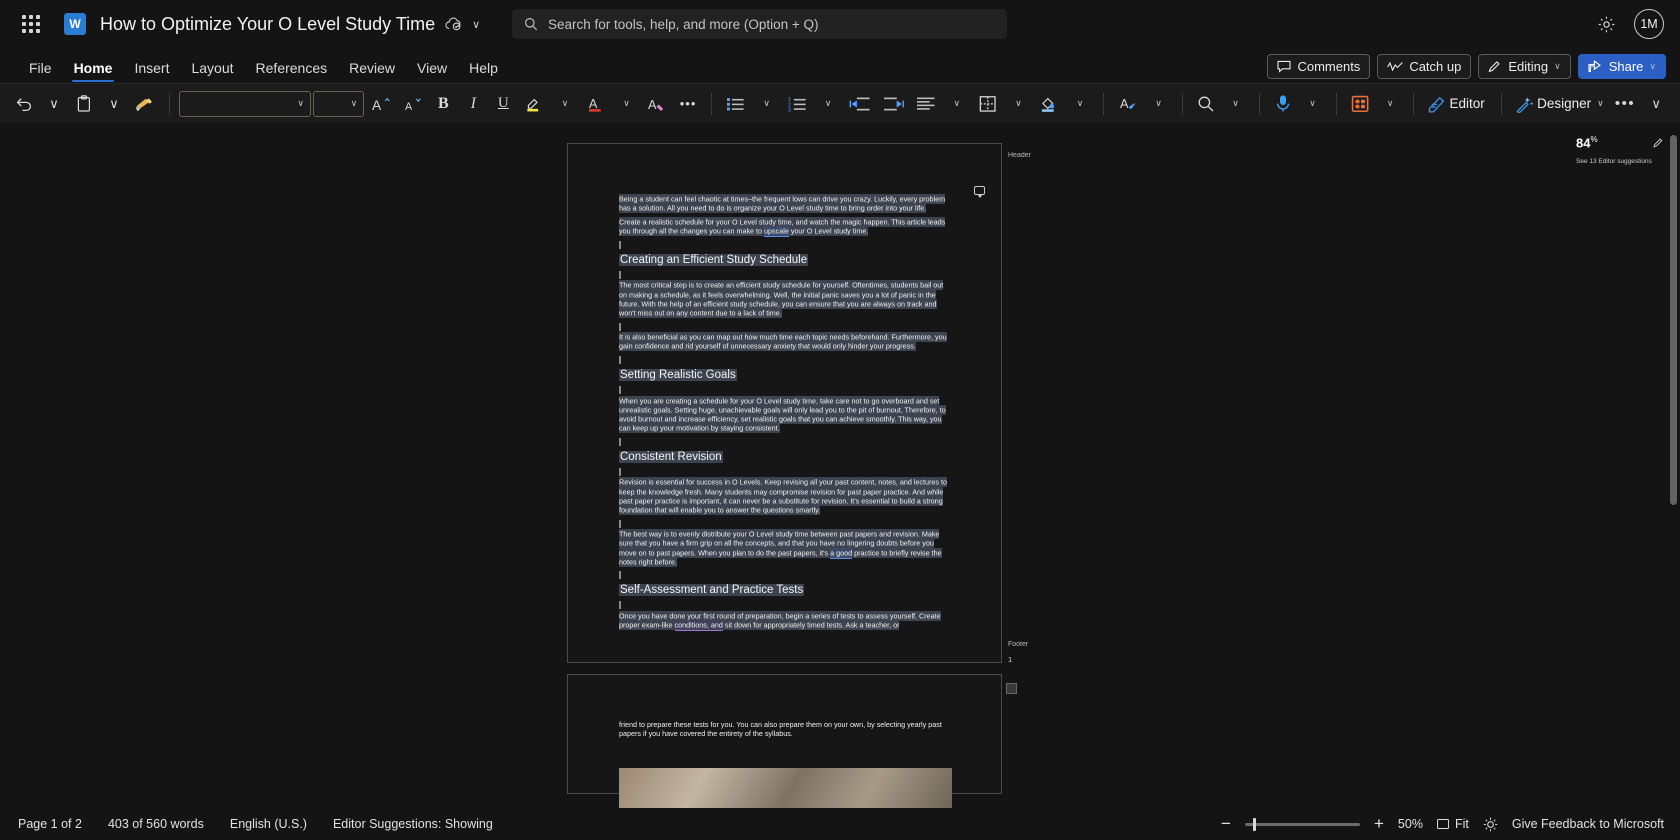 The height and width of the screenshot is (840, 1680). I want to click on grammar-suggestion-a-good: a good, so click(841, 553).